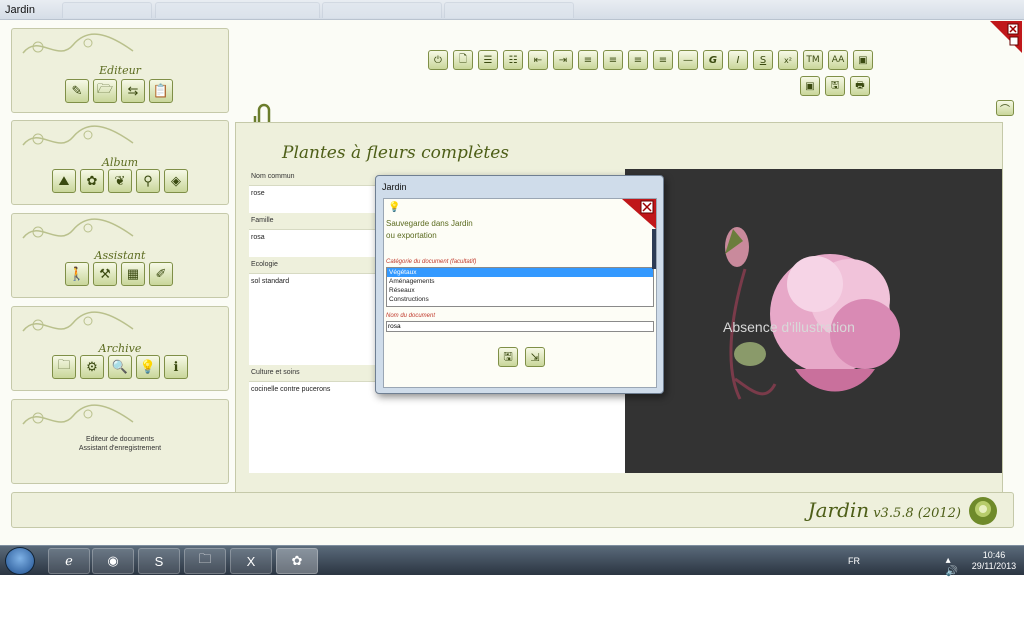 The width and height of the screenshot is (1024, 621). What do you see at coordinates (538, 60) in the screenshot?
I see `outdent-icon: ⇤` at bounding box center [538, 60].